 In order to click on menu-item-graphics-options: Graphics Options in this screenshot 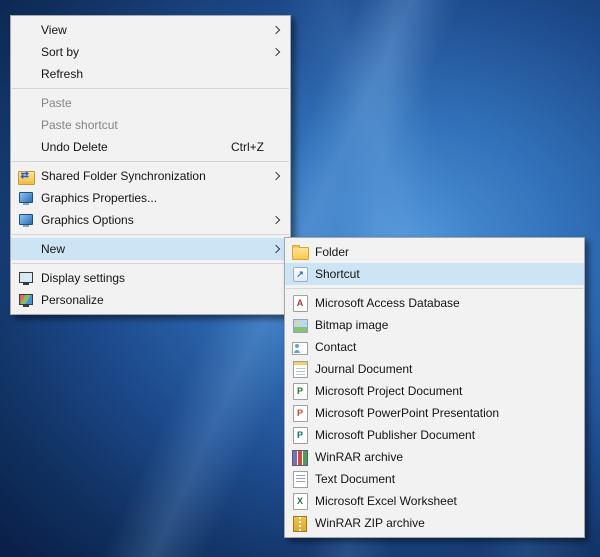, I will do `click(150, 220)`.